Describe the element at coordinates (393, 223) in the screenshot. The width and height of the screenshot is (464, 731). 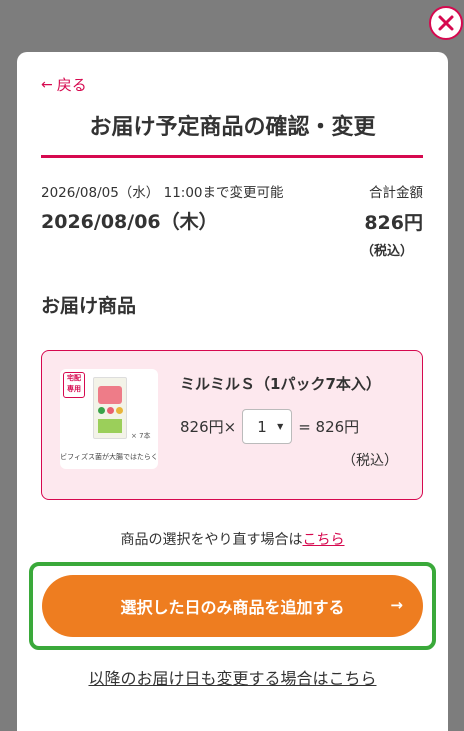
I see `total-amount: 826円` at that location.